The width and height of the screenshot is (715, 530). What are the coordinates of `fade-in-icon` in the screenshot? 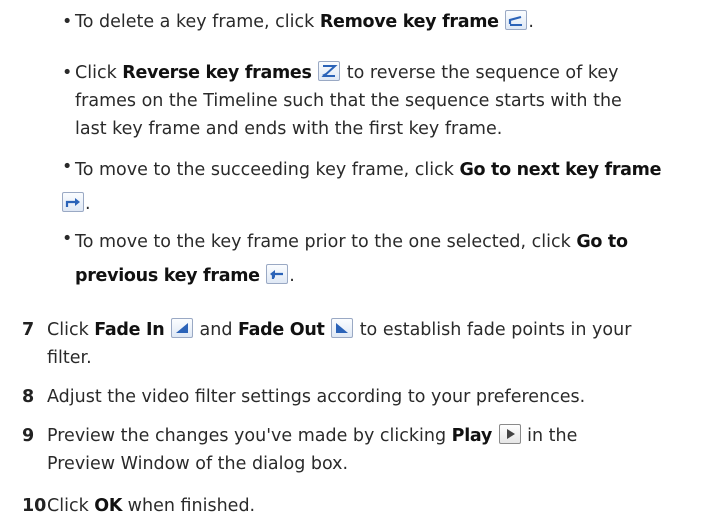 It's located at (181, 328).